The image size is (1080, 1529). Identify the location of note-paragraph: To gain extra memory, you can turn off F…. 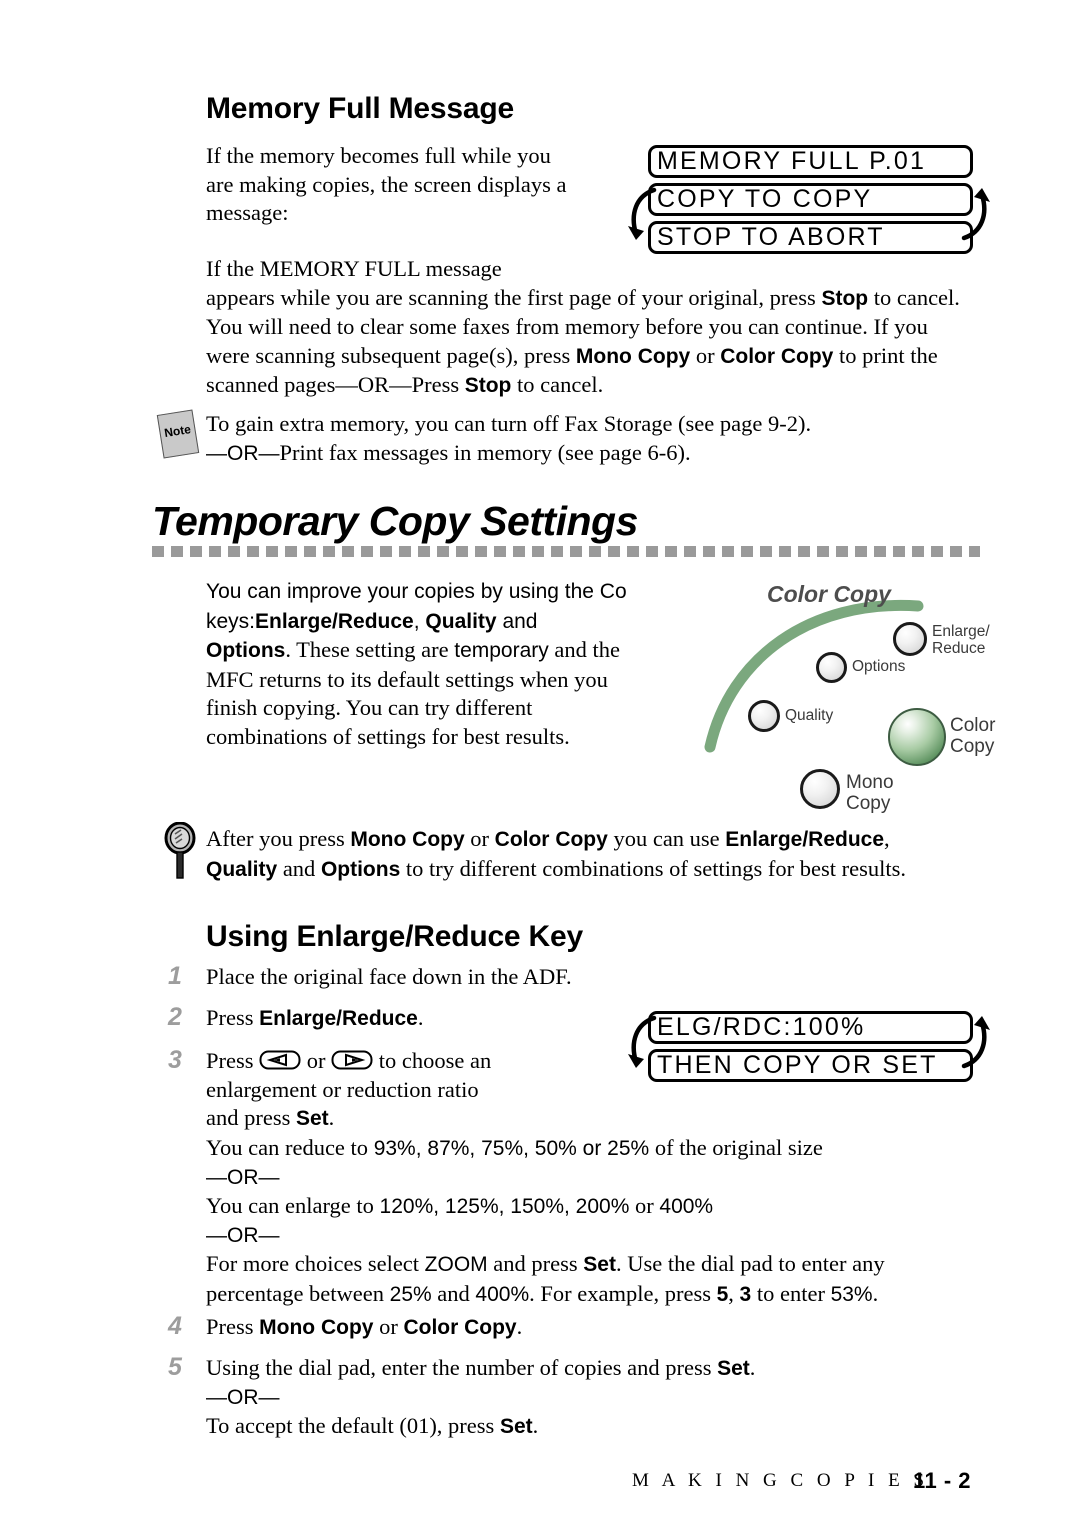
(591, 439).